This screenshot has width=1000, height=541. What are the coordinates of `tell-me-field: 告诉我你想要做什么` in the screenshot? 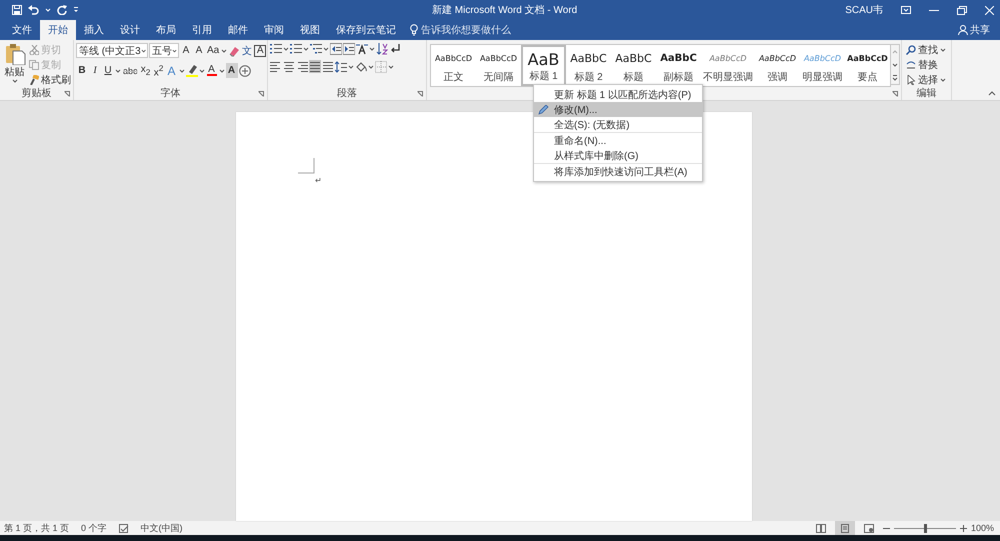 It's located at (486, 30).